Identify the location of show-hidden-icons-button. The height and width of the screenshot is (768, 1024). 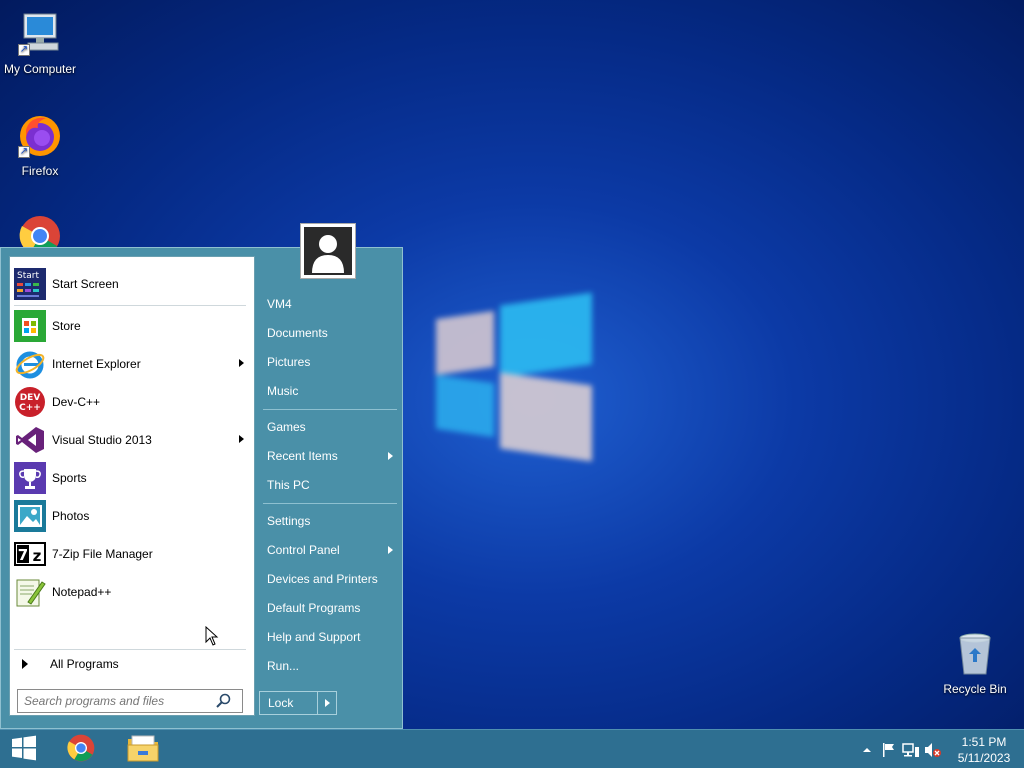
(867, 750).